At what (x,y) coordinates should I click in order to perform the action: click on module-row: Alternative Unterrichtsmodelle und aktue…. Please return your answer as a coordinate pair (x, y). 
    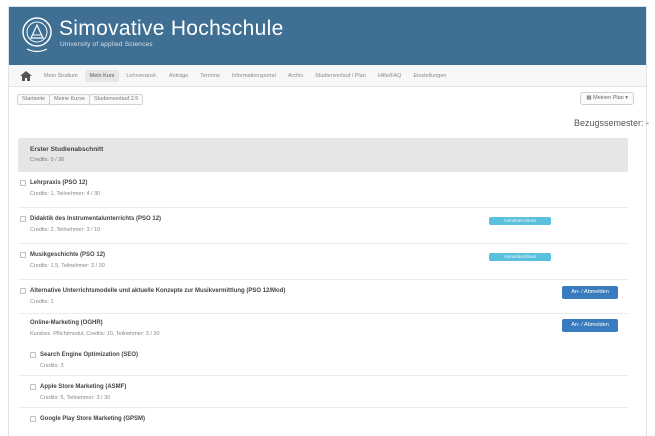
    Looking at the image, I should click on (323, 297).